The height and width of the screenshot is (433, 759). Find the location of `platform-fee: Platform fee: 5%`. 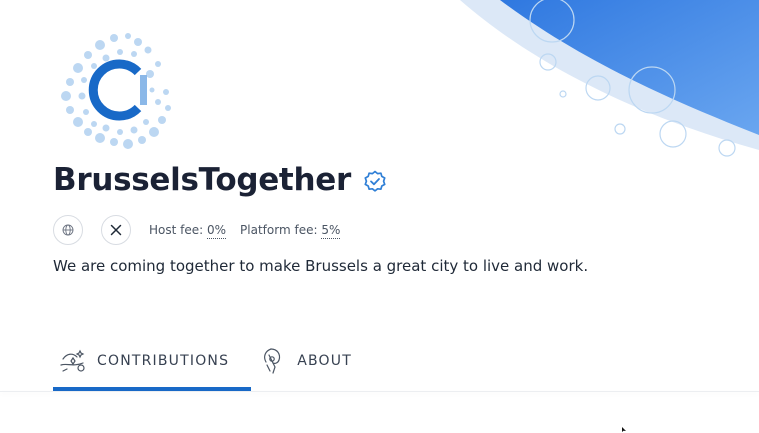

platform-fee: Platform fee: 5% is located at coordinates (290, 231).